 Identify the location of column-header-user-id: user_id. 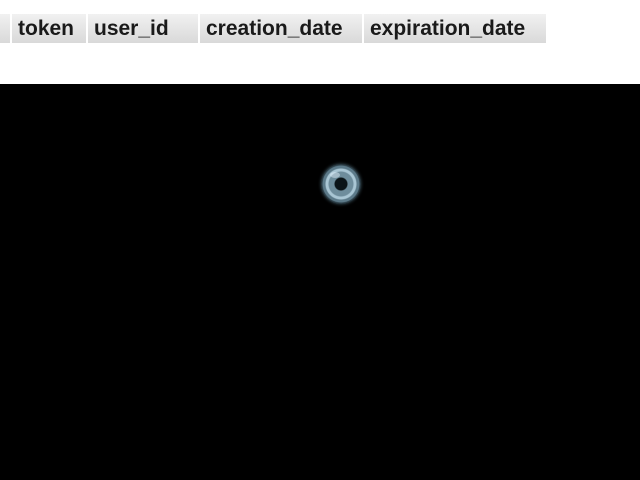
(144, 28).